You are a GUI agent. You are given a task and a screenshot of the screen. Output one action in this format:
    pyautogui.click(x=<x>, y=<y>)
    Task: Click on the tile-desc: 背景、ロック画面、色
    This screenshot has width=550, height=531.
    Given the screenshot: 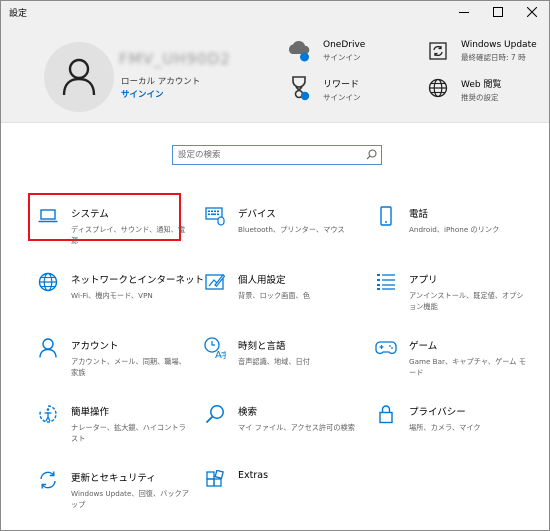 What is the action you would take?
    pyautogui.click(x=274, y=295)
    